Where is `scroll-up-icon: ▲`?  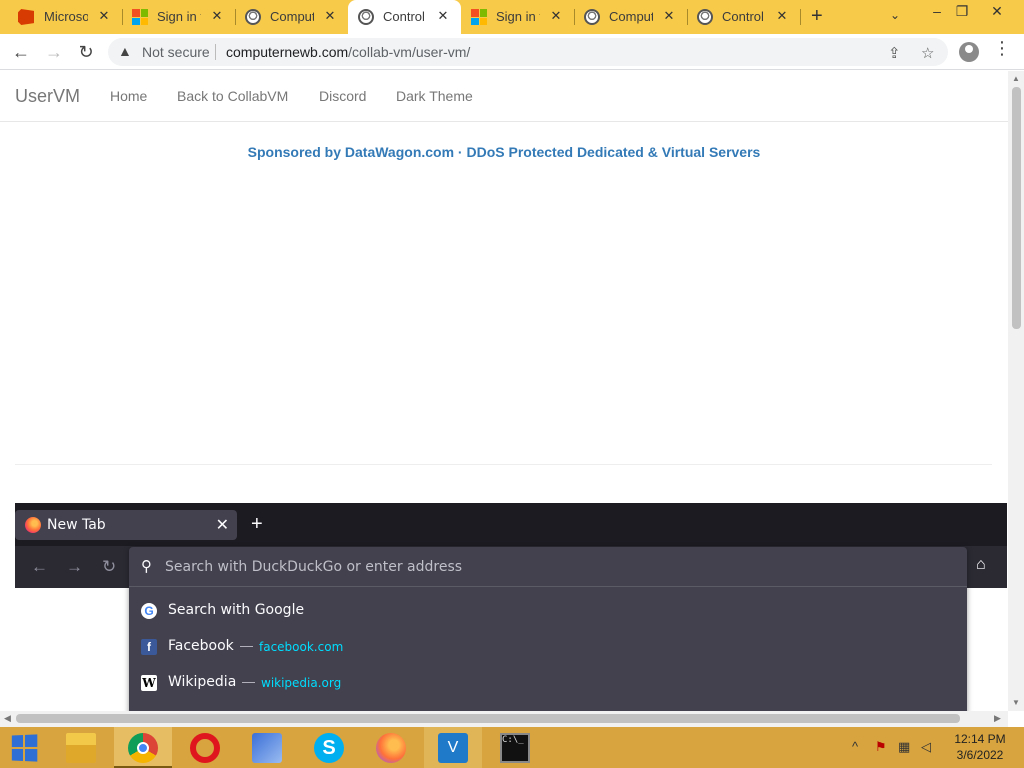
scroll-up-icon: ▲ is located at coordinates (1016, 78).